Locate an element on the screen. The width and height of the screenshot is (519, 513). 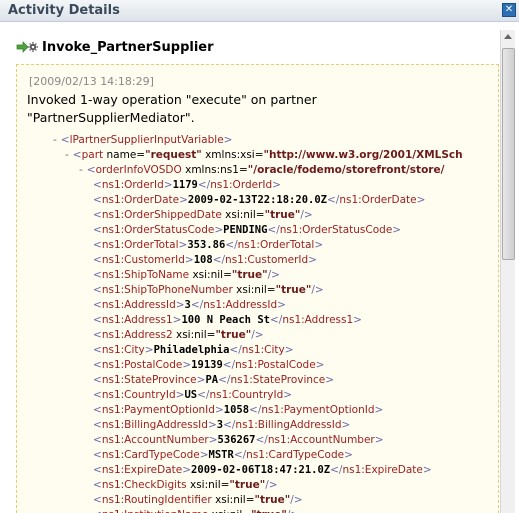
xml-field-value: 353.86 is located at coordinates (206, 245).